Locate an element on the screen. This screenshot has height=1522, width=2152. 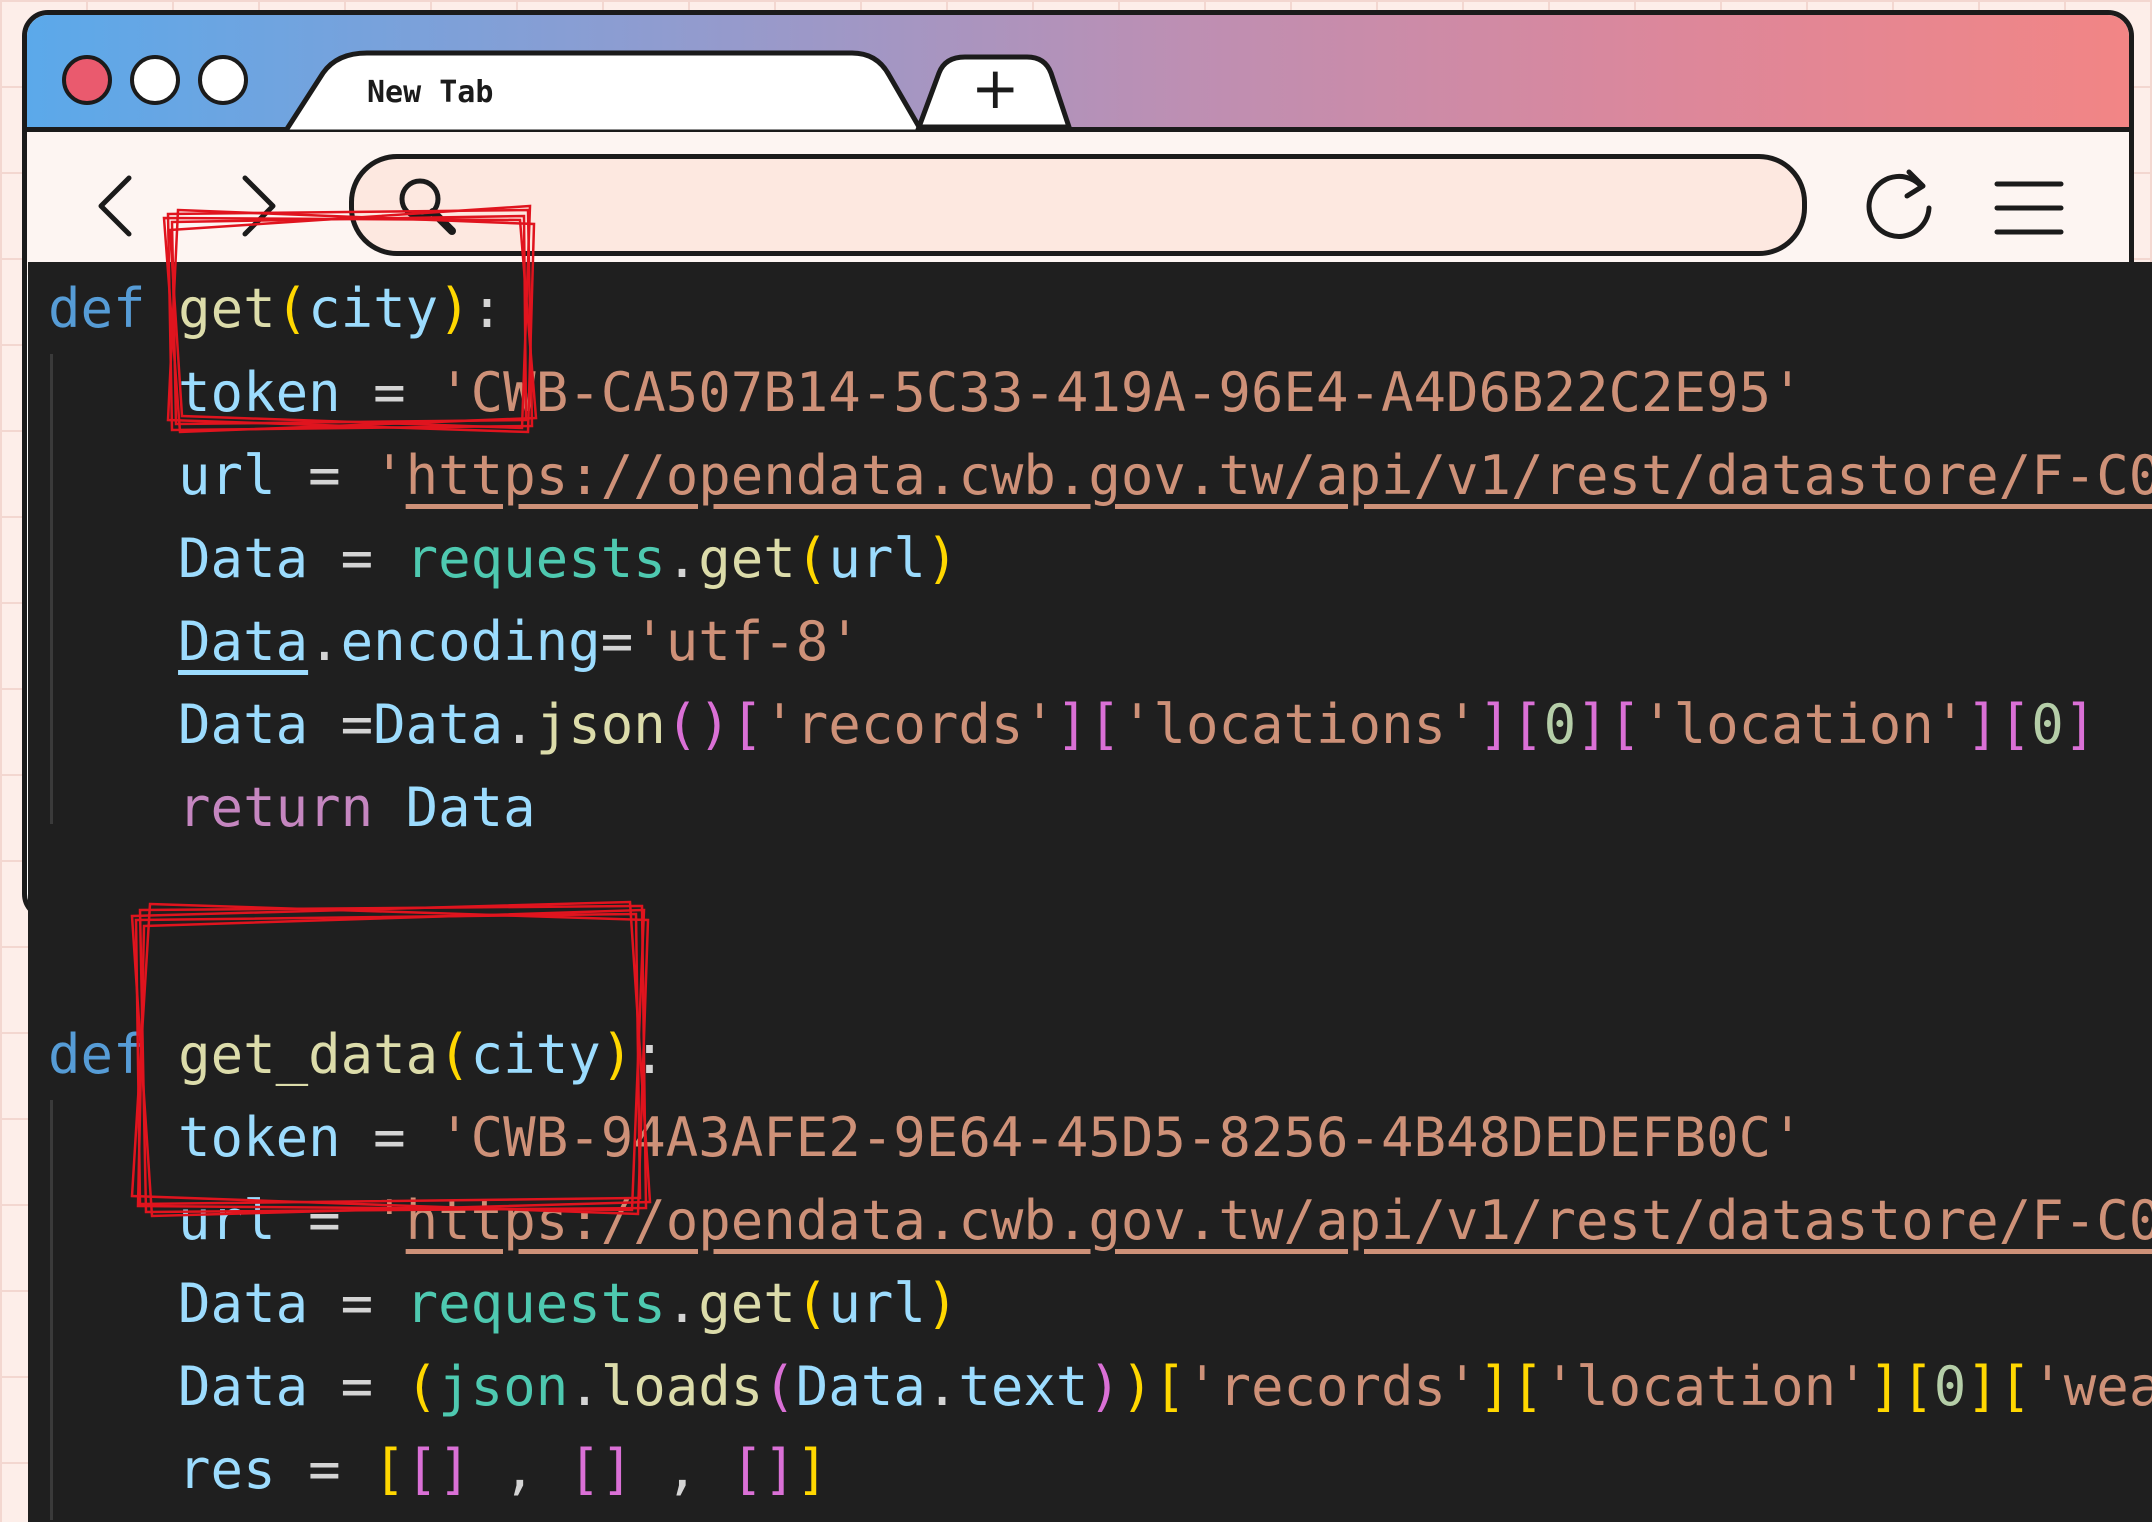
forward-icon is located at coordinates (257, 206).